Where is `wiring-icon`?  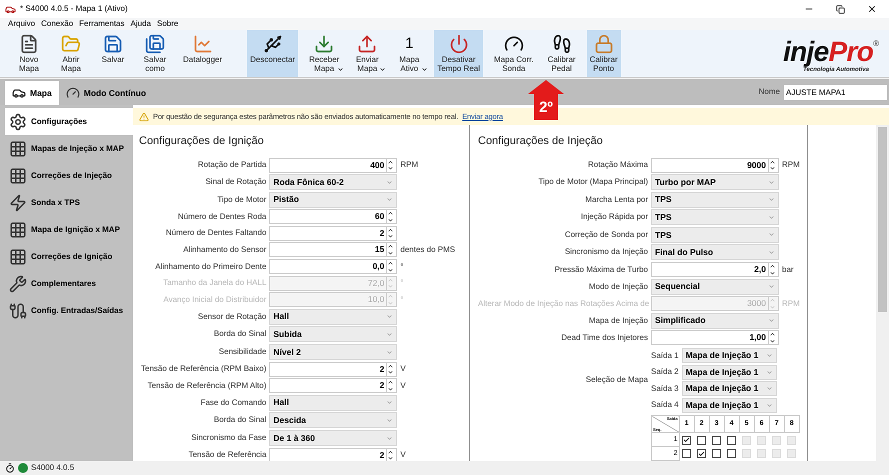
wiring-icon is located at coordinates (18, 311).